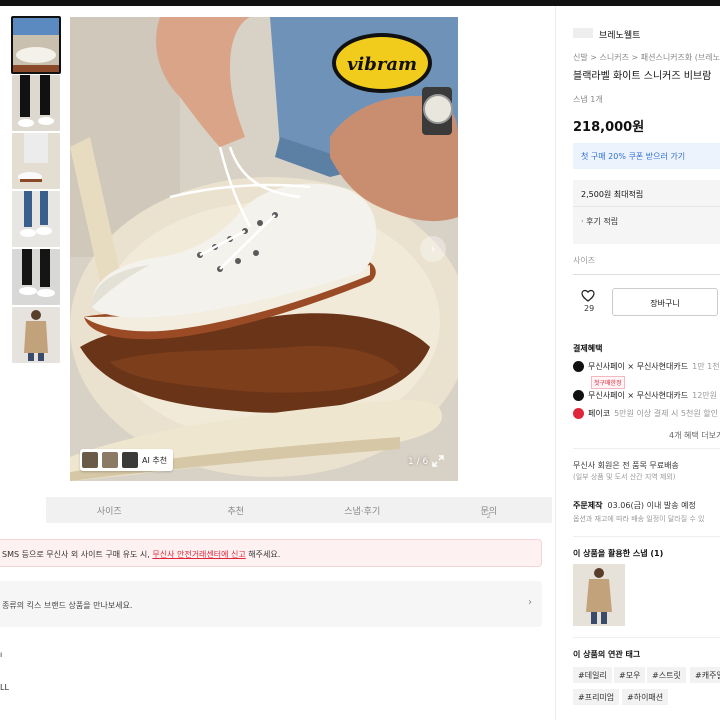  Describe the element at coordinates (592, 675) in the screenshot. I see `tag-chip: #데일리` at that location.